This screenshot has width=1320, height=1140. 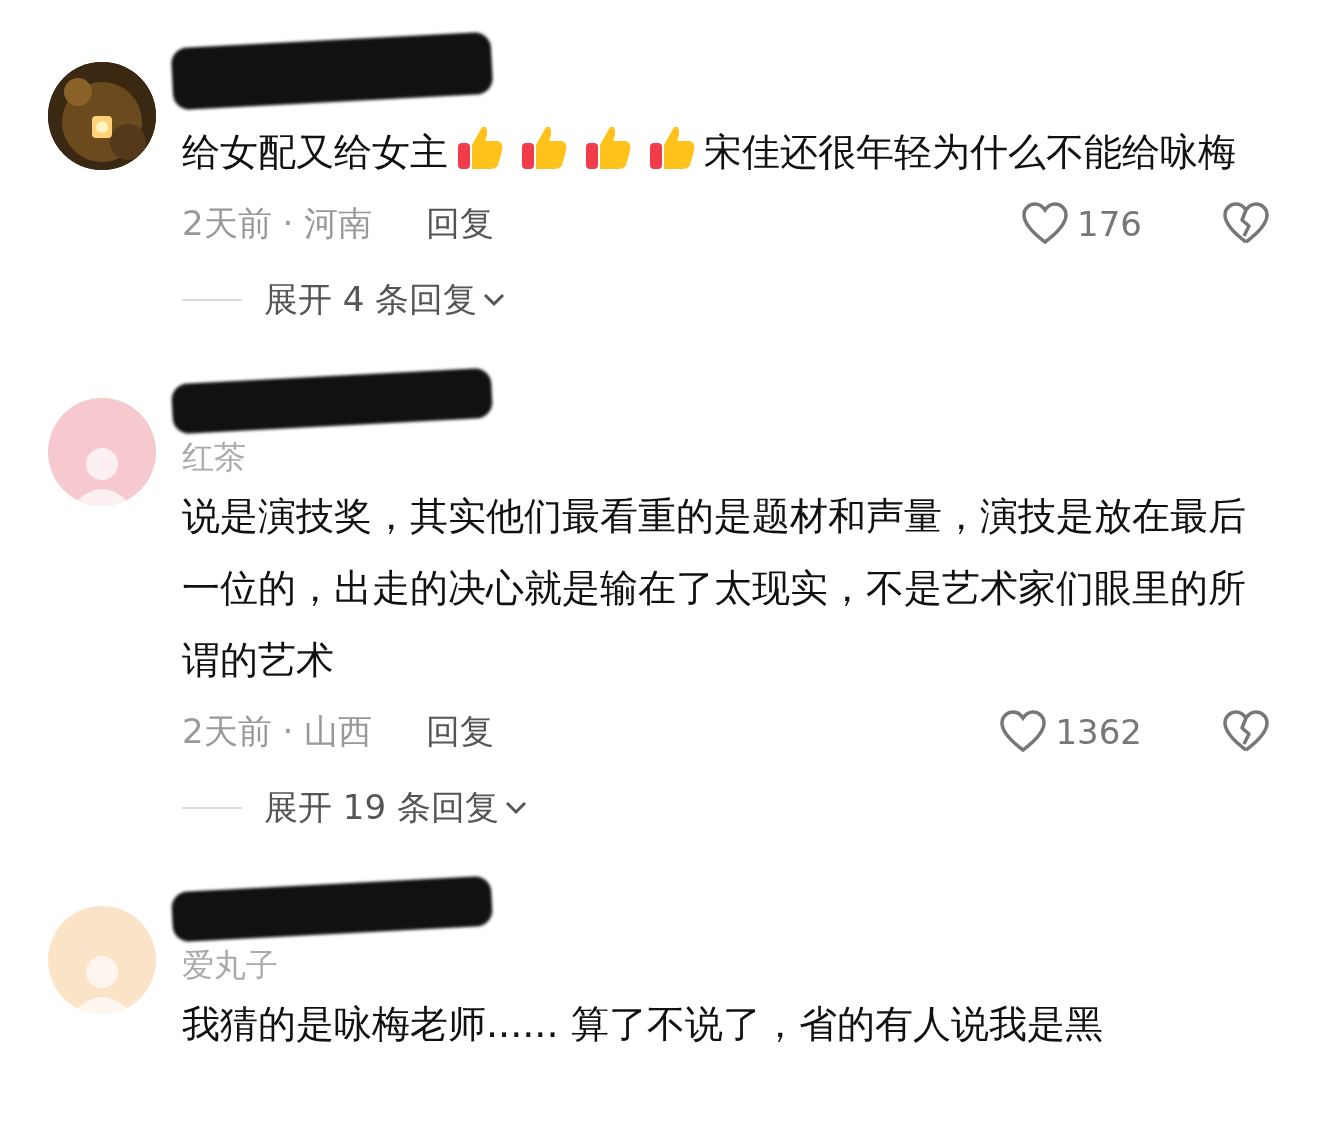 I want to click on expand-replies-button: 展开 19 条回复, so click(x=395, y=808).